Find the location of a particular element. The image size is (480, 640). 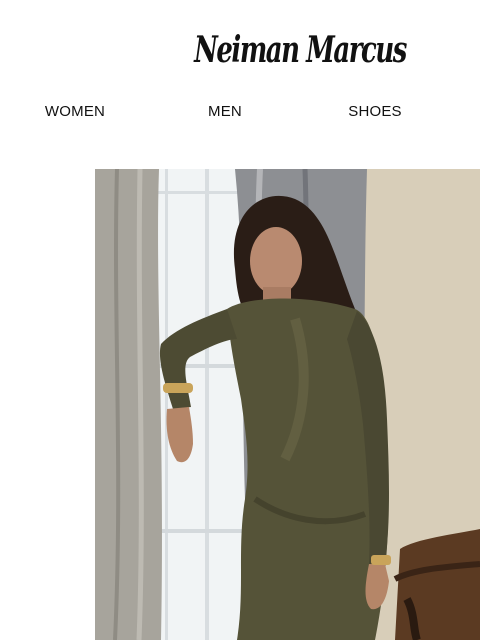

neiman-marcus-logo: Neiman Marcus is located at coordinates (282, 50).